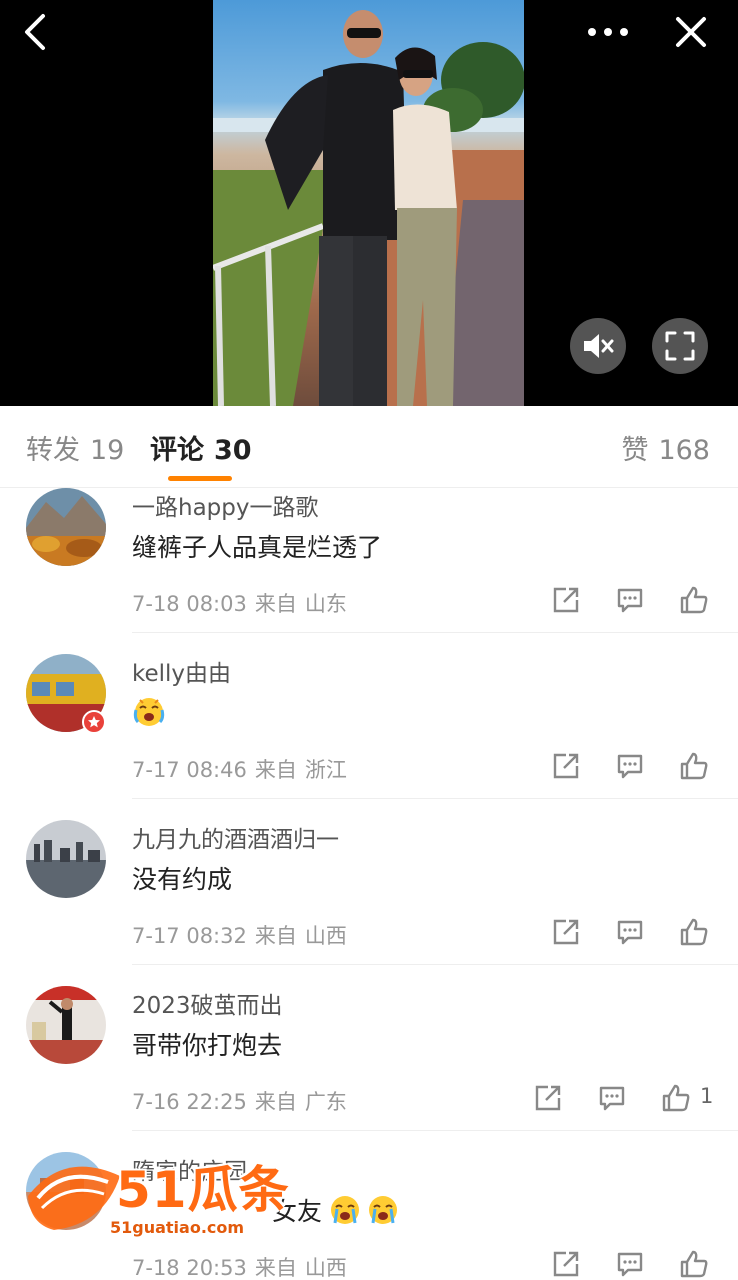 Image resolution: width=738 pixels, height=1280 pixels. I want to click on comment-username: 九月九的酒酒酒归一, so click(235, 837).